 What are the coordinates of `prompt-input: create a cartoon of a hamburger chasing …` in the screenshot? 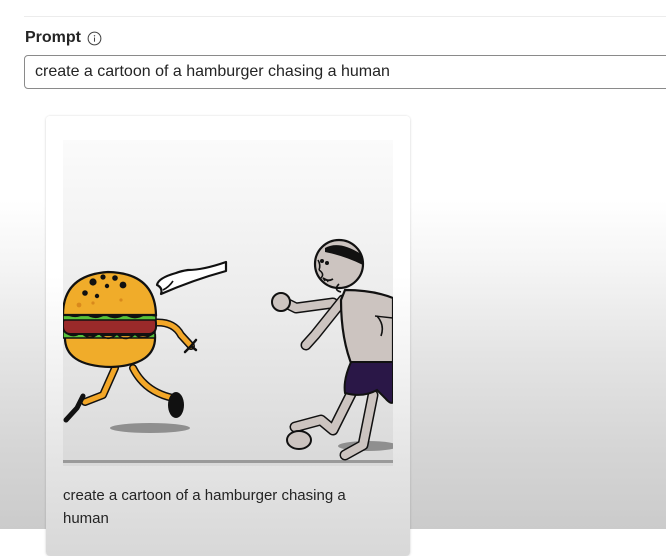 It's located at (345, 72).